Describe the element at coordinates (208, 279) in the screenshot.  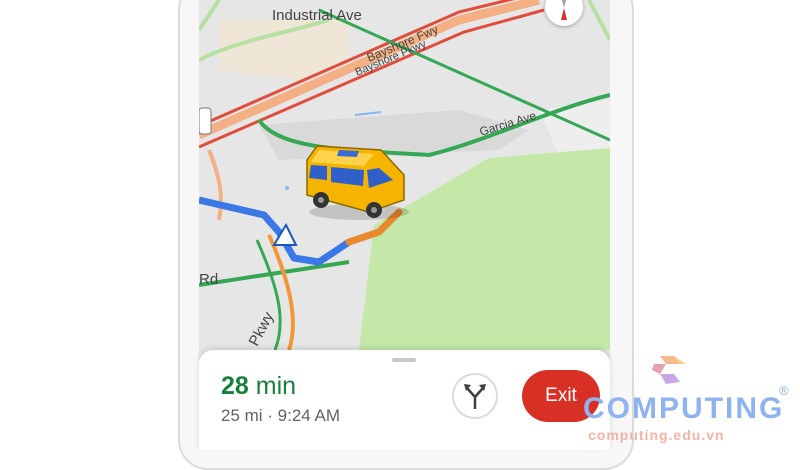
I see `street-label-rd: Rd` at that location.